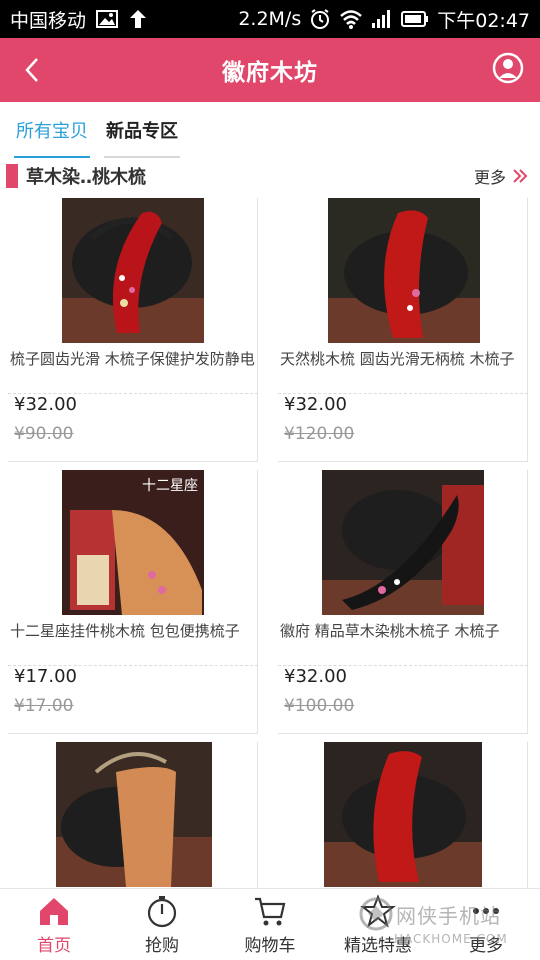 The width and height of the screenshot is (540, 960). What do you see at coordinates (489, 177) in the screenshot?
I see `more-label: 更多` at bounding box center [489, 177].